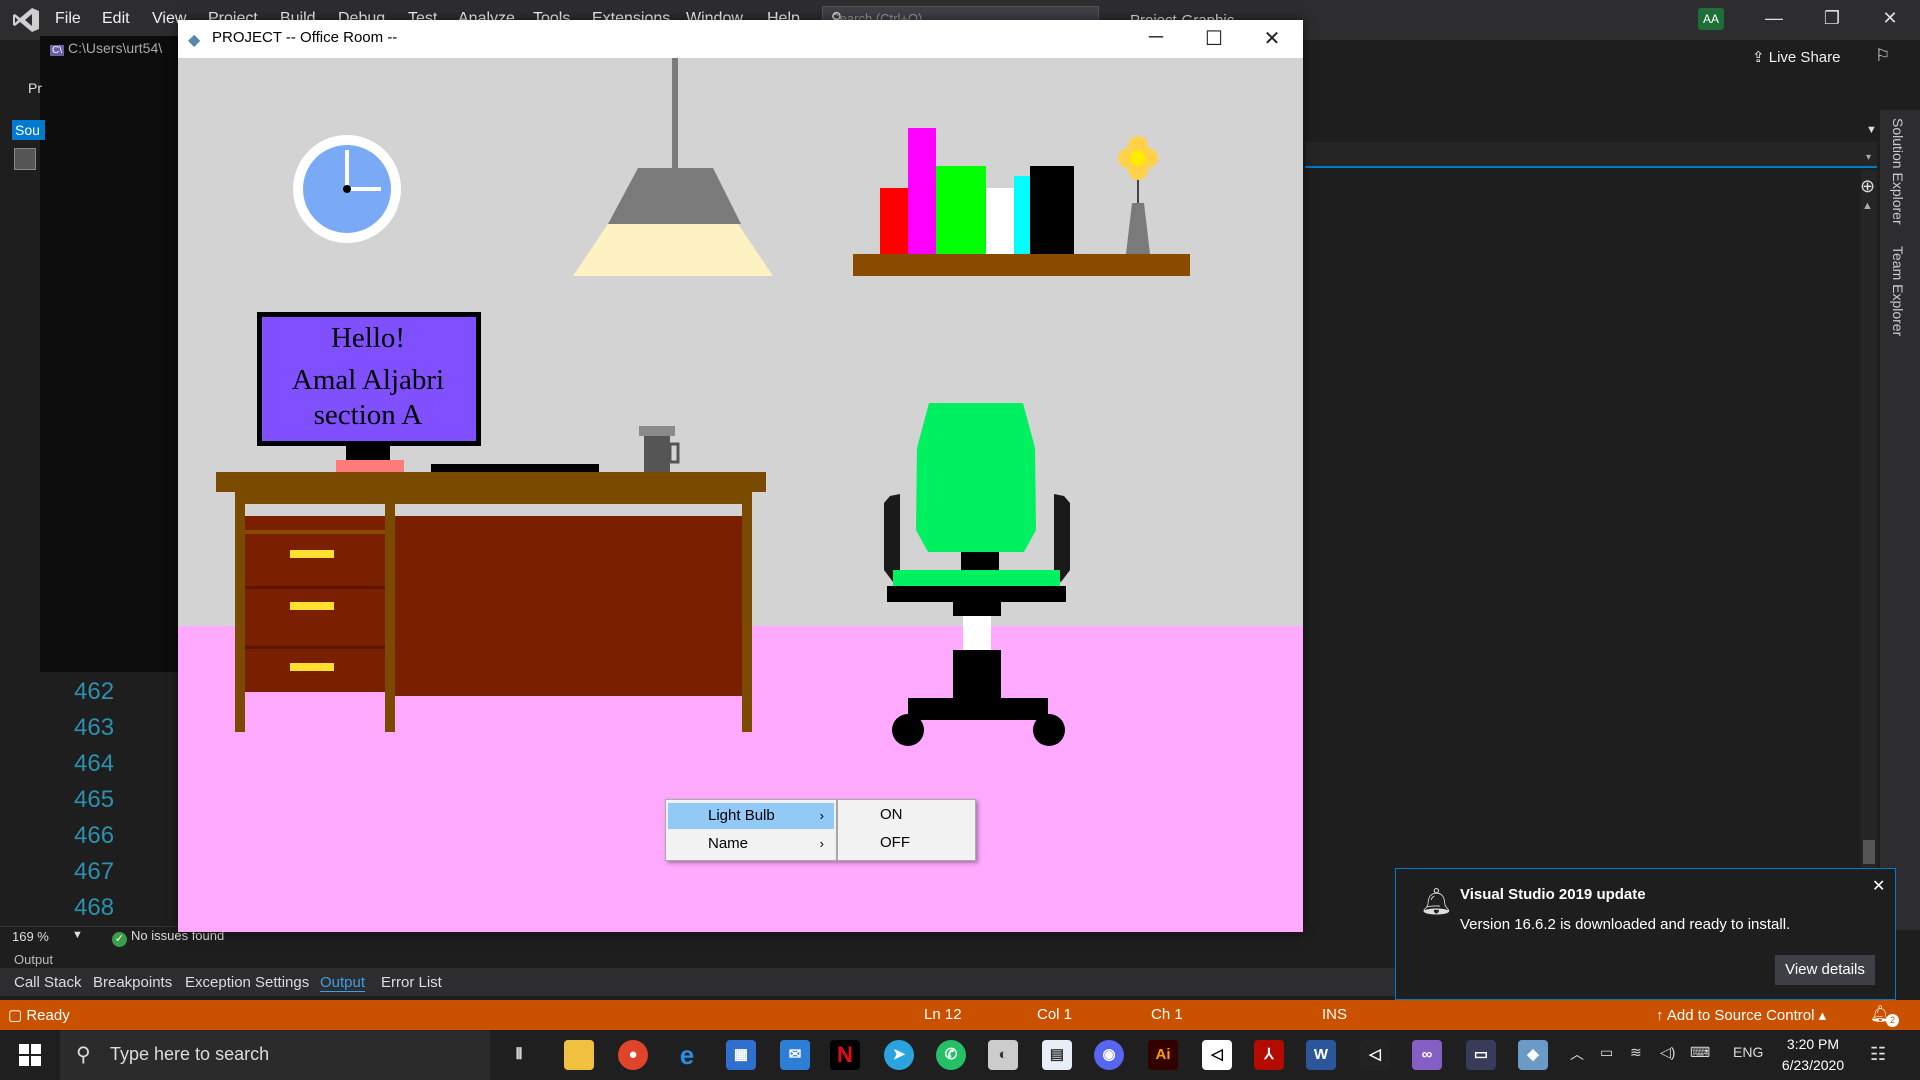  What do you see at coordinates (906, 830) in the screenshot?
I see `light-bulb-submenu: ON OFF` at bounding box center [906, 830].